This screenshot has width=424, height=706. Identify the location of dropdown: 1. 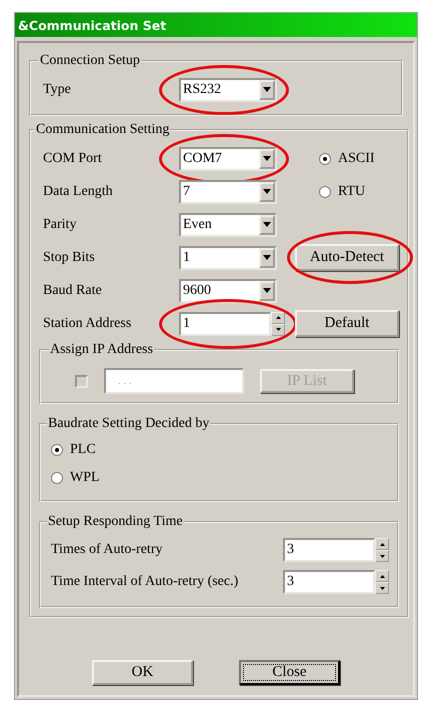
(228, 258).